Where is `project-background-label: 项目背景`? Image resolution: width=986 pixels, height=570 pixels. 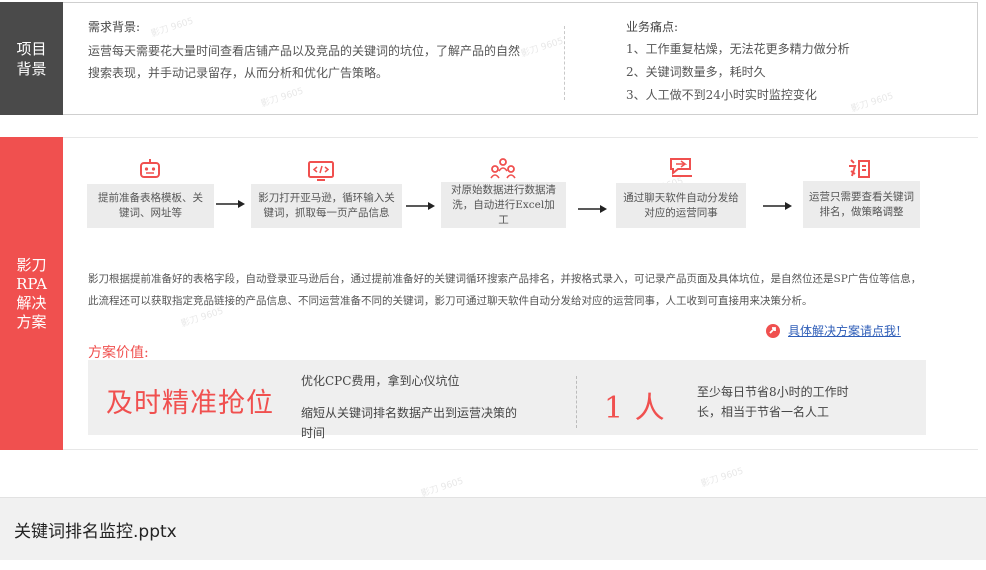
project-background-label: 项目背景 is located at coordinates (31, 58).